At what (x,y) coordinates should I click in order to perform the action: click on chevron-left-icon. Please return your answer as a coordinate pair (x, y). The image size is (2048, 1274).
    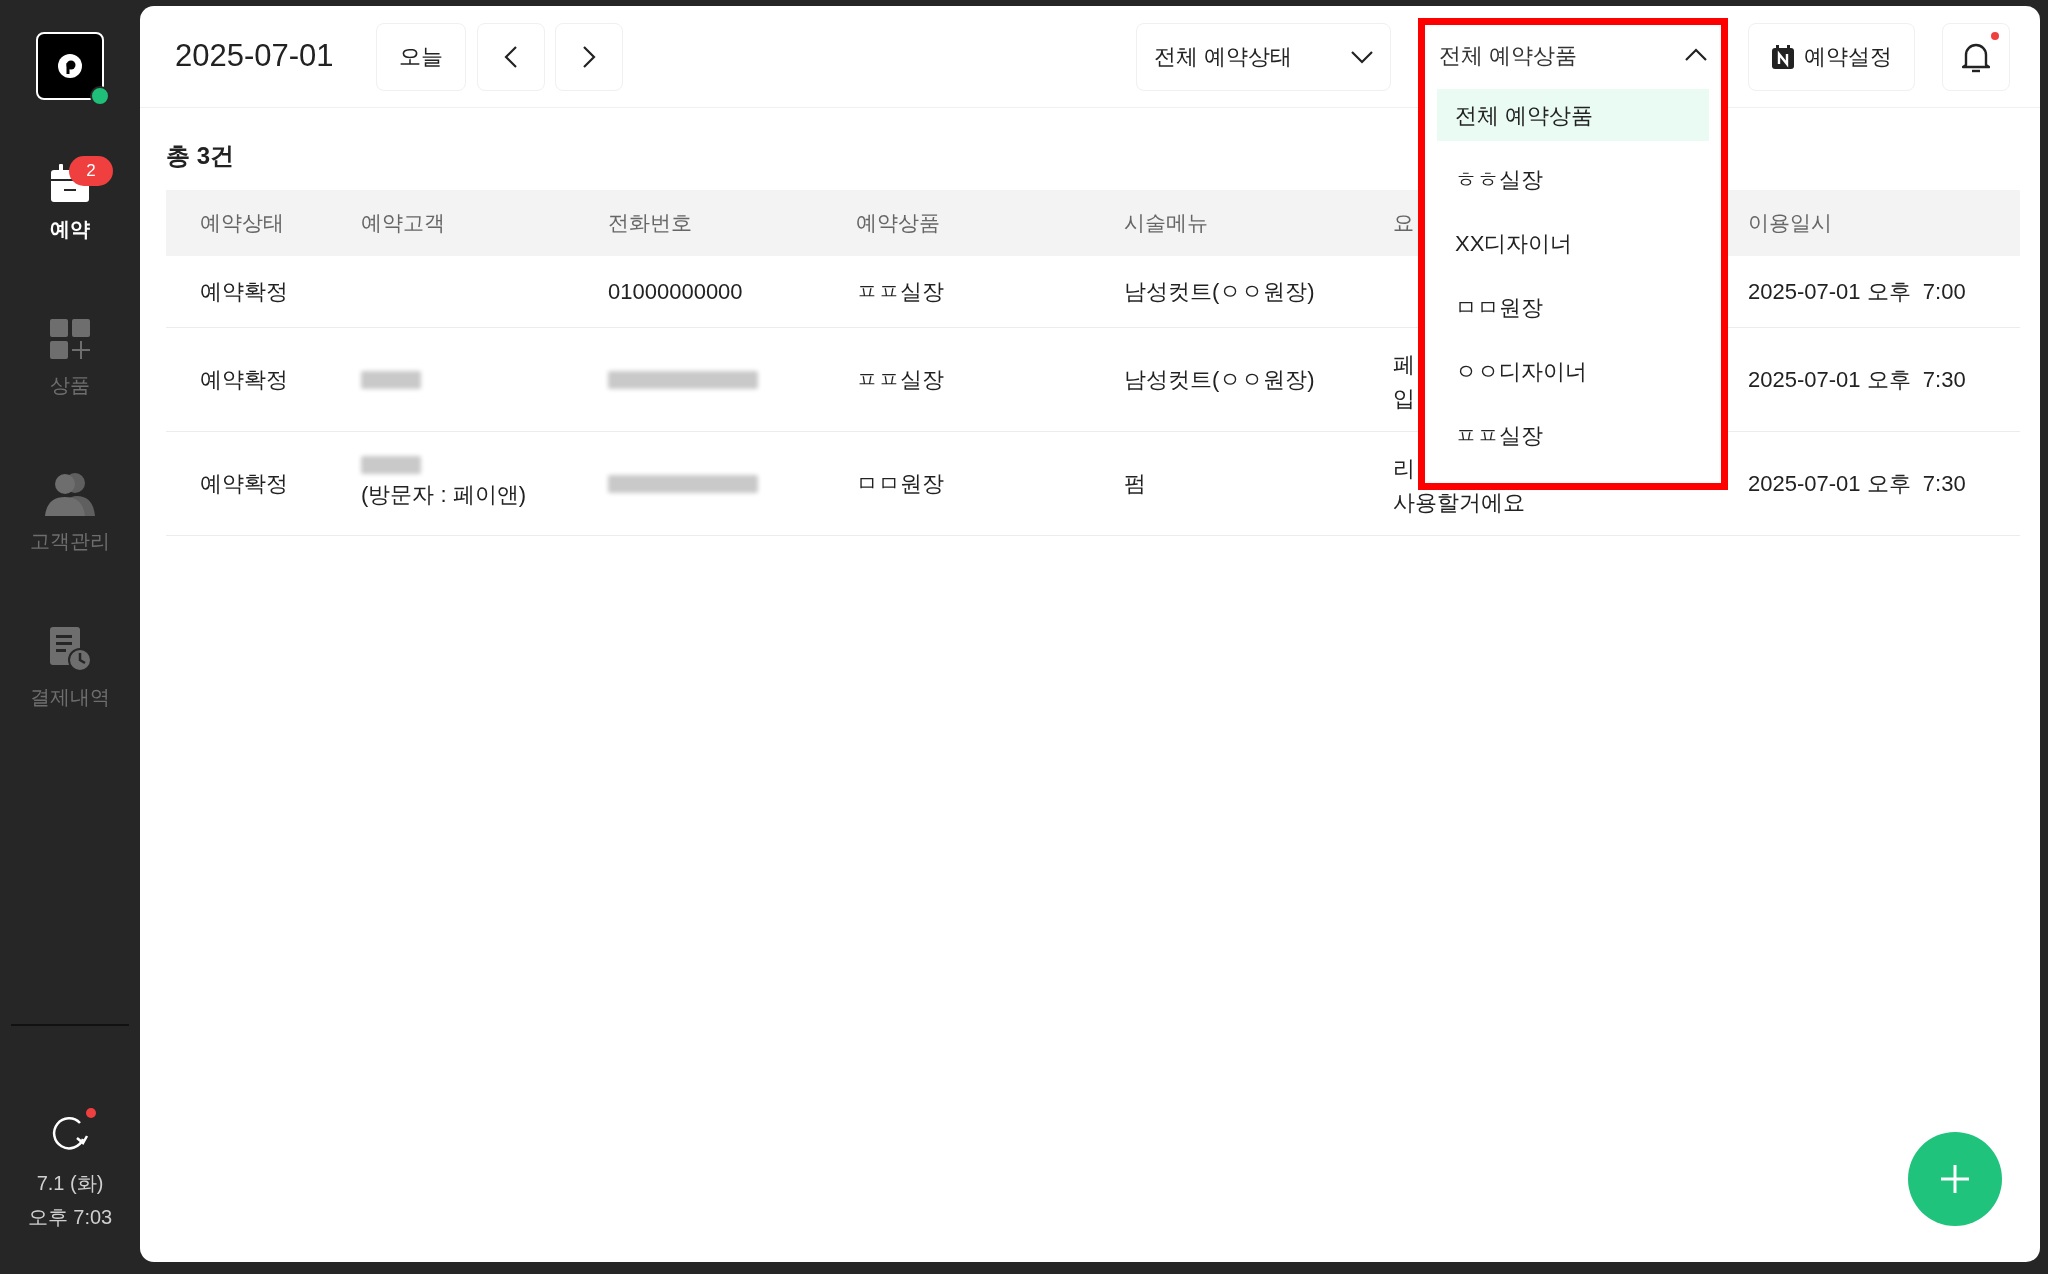
    Looking at the image, I should click on (511, 56).